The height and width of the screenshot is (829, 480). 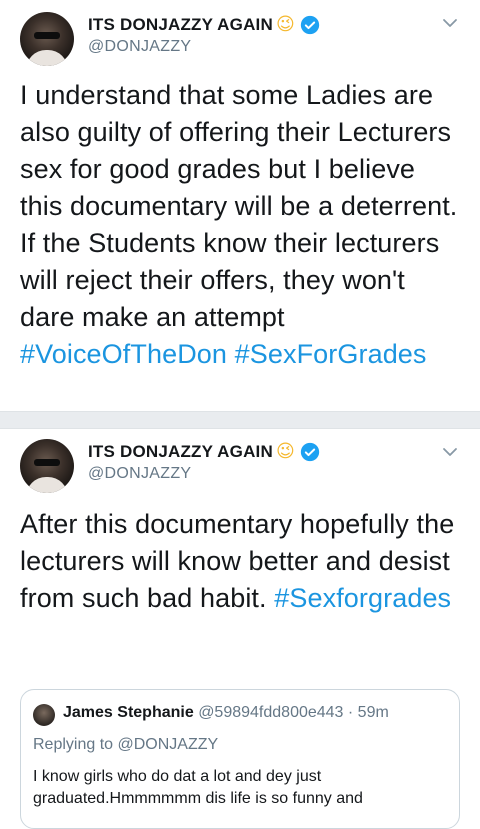 What do you see at coordinates (240, 420) in the screenshot?
I see `tweet-divider` at bounding box center [240, 420].